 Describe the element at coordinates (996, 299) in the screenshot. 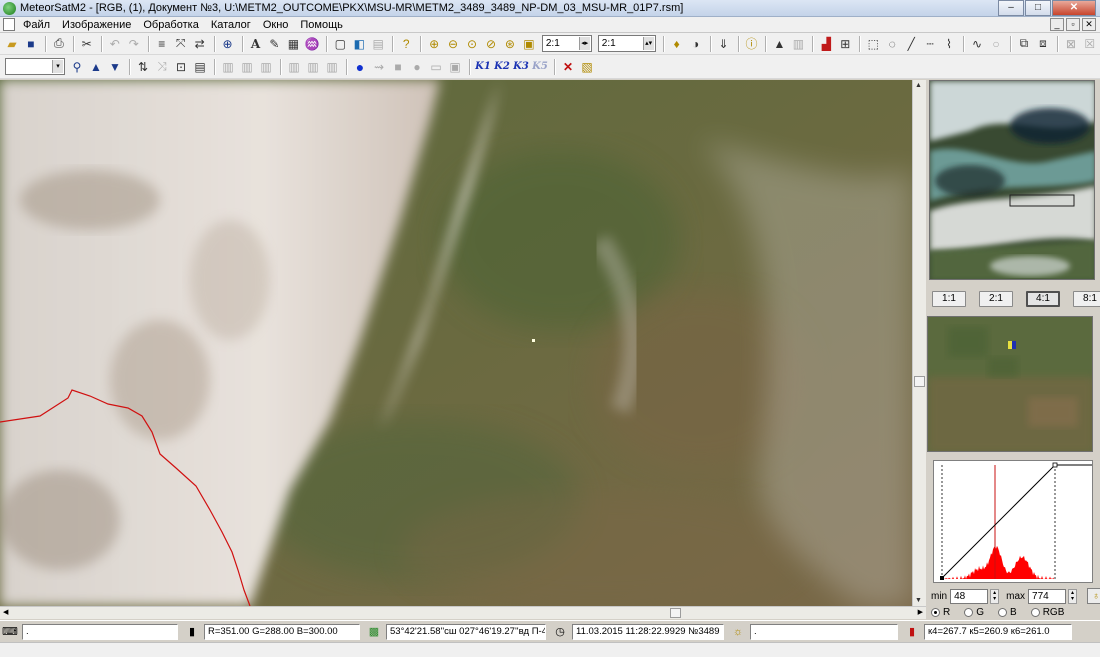

I see `zoom-2-1-button: 2:1` at that location.